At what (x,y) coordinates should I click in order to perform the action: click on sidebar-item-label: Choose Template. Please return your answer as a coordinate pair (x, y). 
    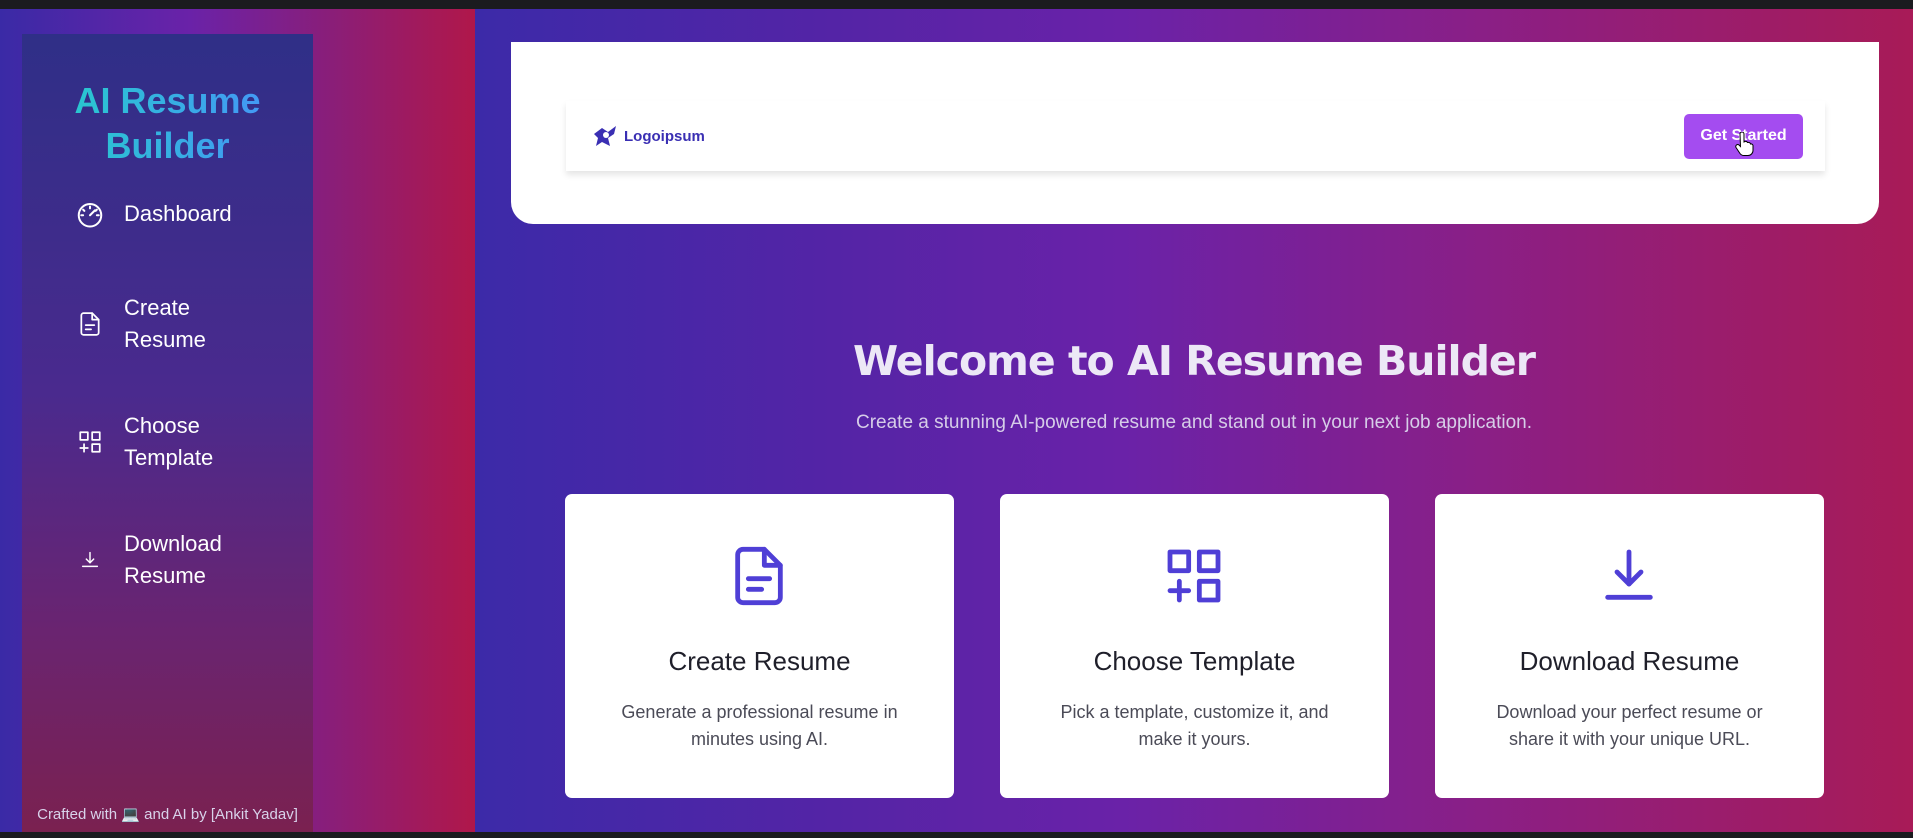
    Looking at the image, I should click on (169, 441).